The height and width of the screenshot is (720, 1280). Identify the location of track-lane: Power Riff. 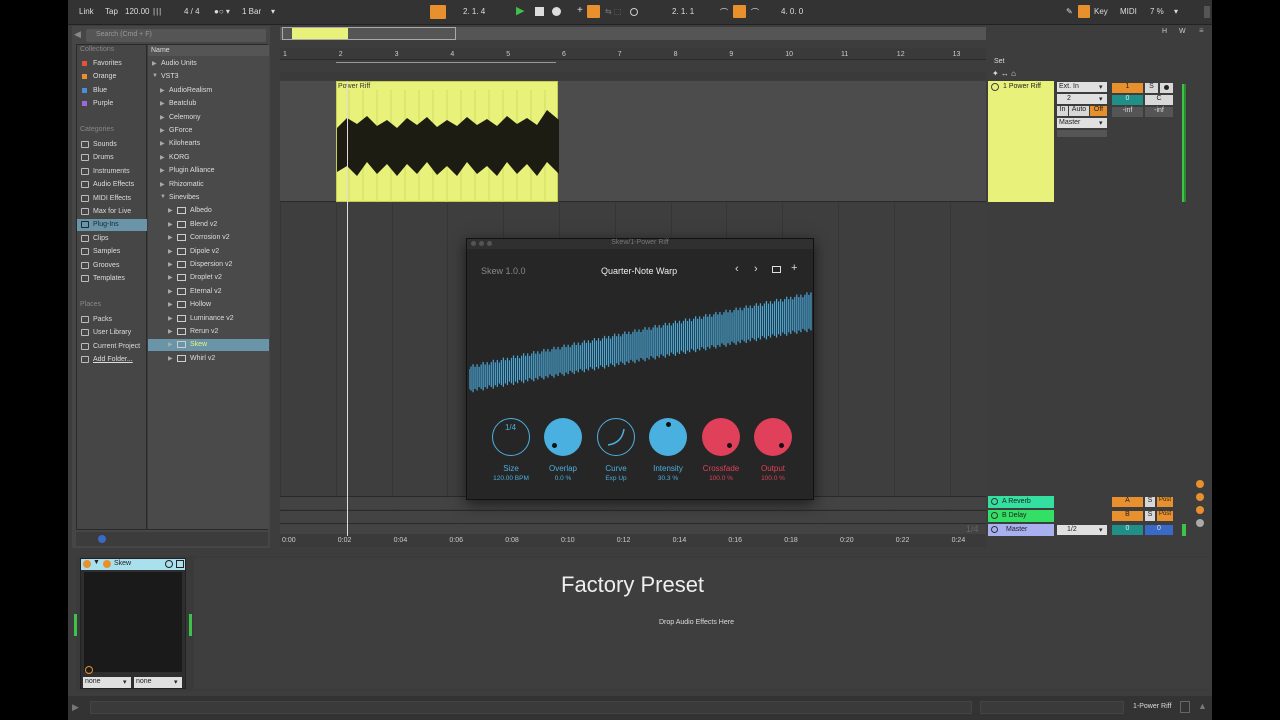
(633, 141).